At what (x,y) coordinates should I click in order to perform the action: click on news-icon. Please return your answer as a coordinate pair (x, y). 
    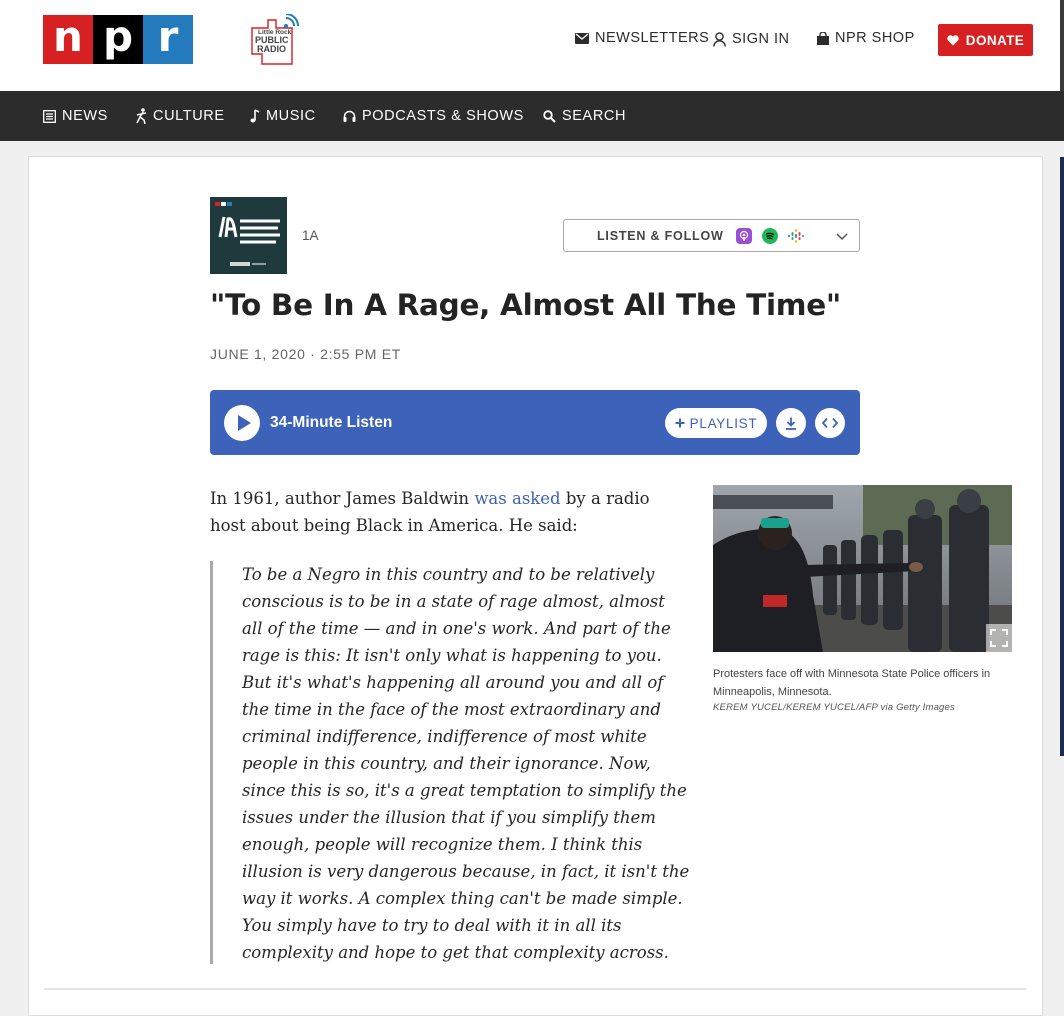
    Looking at the image, I should click on (49, 116).